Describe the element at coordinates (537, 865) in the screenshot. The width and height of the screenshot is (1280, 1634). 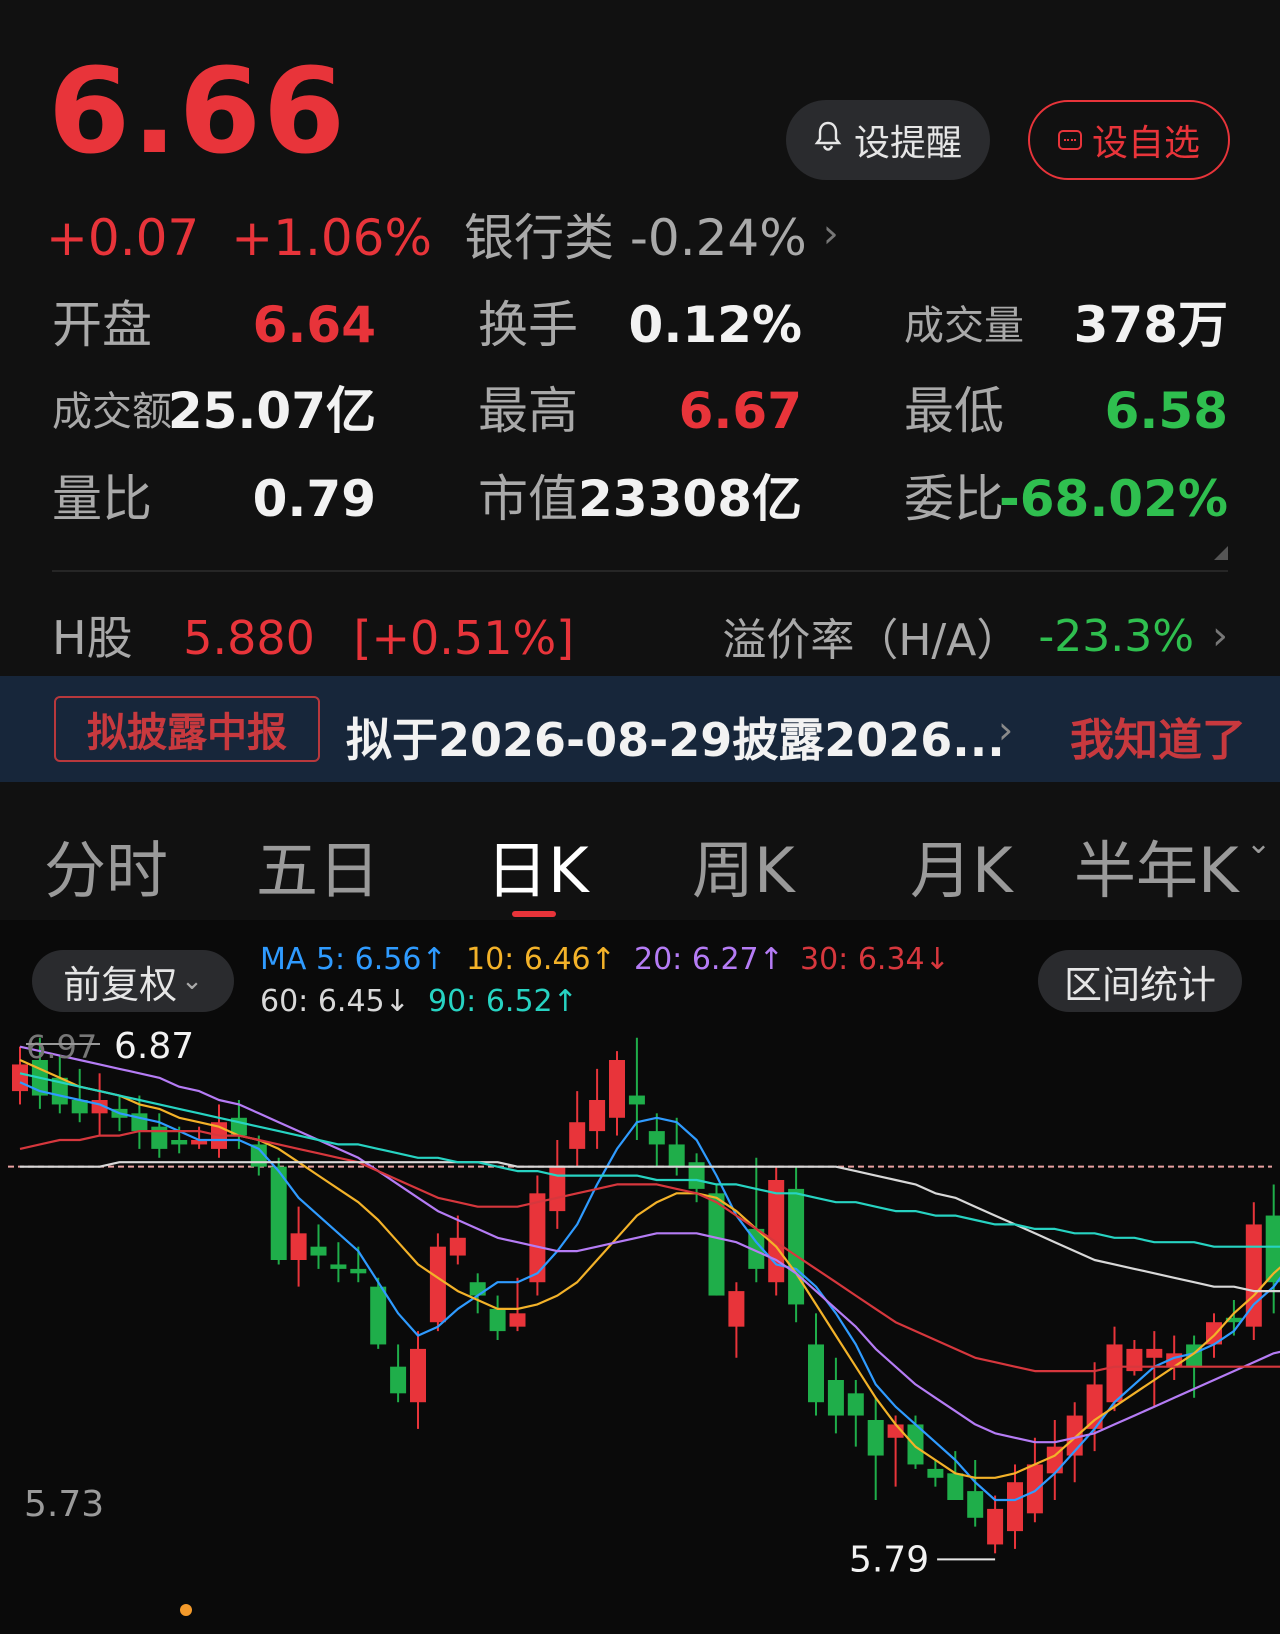
I see `tab-daily-k: 日K` at that location.